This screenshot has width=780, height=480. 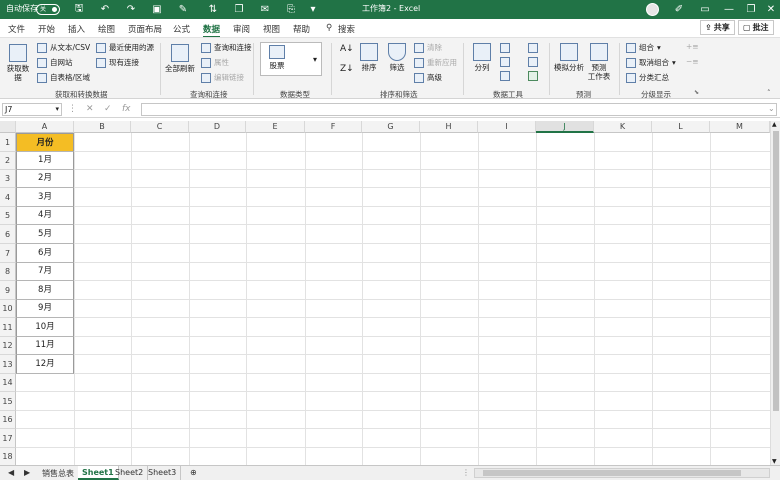 What do you see at coordinates (756, 27) in the screenshot?
I see `comments-button: ▢ 批注` at bounding box center [756, 27].